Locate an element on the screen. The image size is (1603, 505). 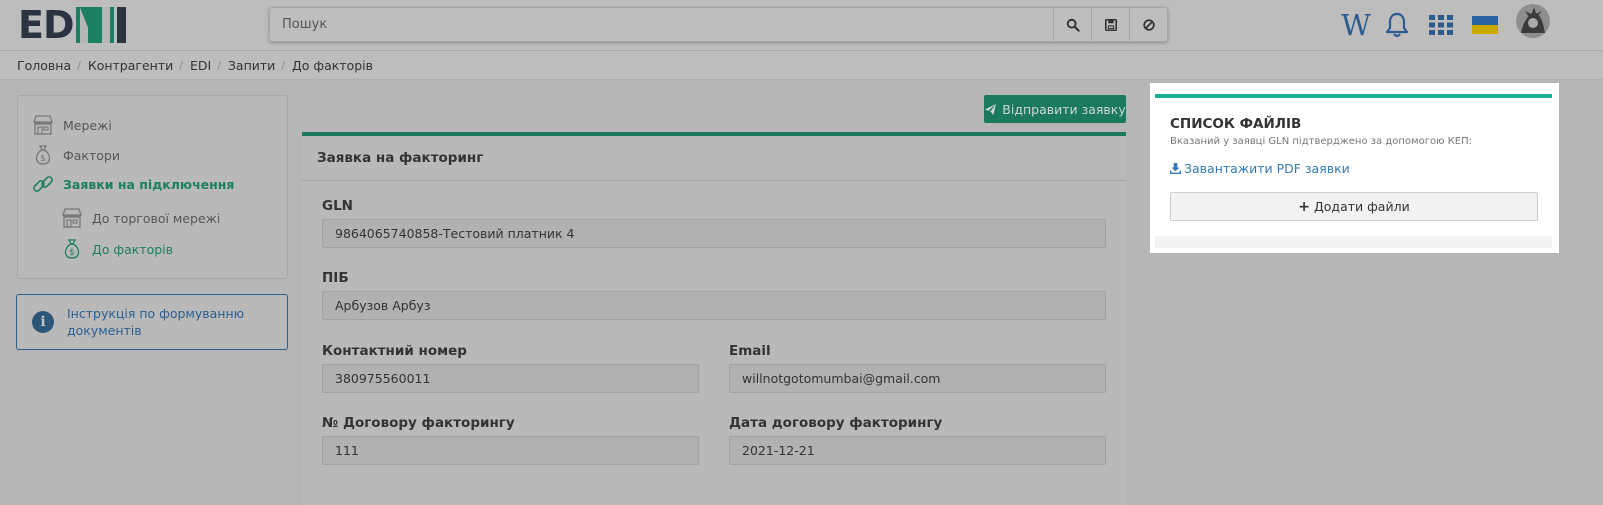
user-menu-button is located at coordinates (1533, 21).